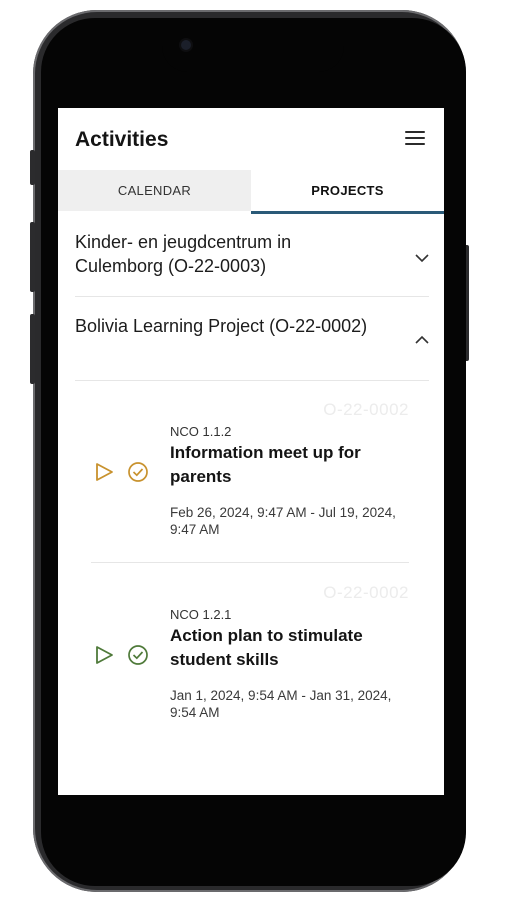 This screenshot has width=507, height=900. What do you see at coordinates (122, 139) in the screenshot?
I see `page-title: Activities` at bounding box center [122, 139].